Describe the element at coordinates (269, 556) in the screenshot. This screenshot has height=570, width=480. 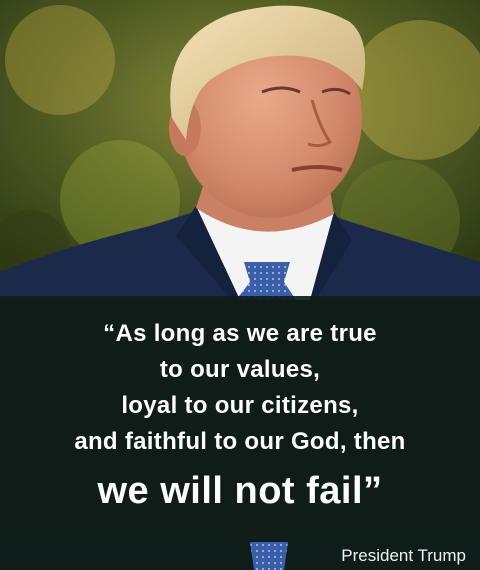
I see `tie-image-fragment` at that location.